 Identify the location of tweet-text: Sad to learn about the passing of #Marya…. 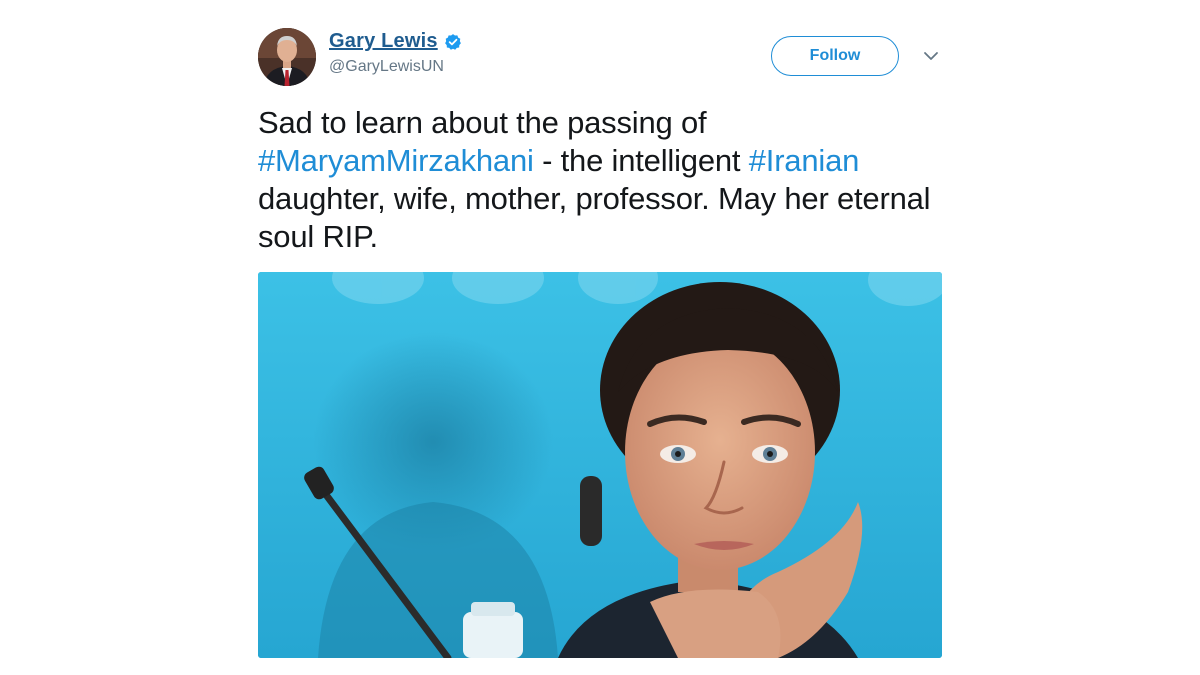
(603, 180).